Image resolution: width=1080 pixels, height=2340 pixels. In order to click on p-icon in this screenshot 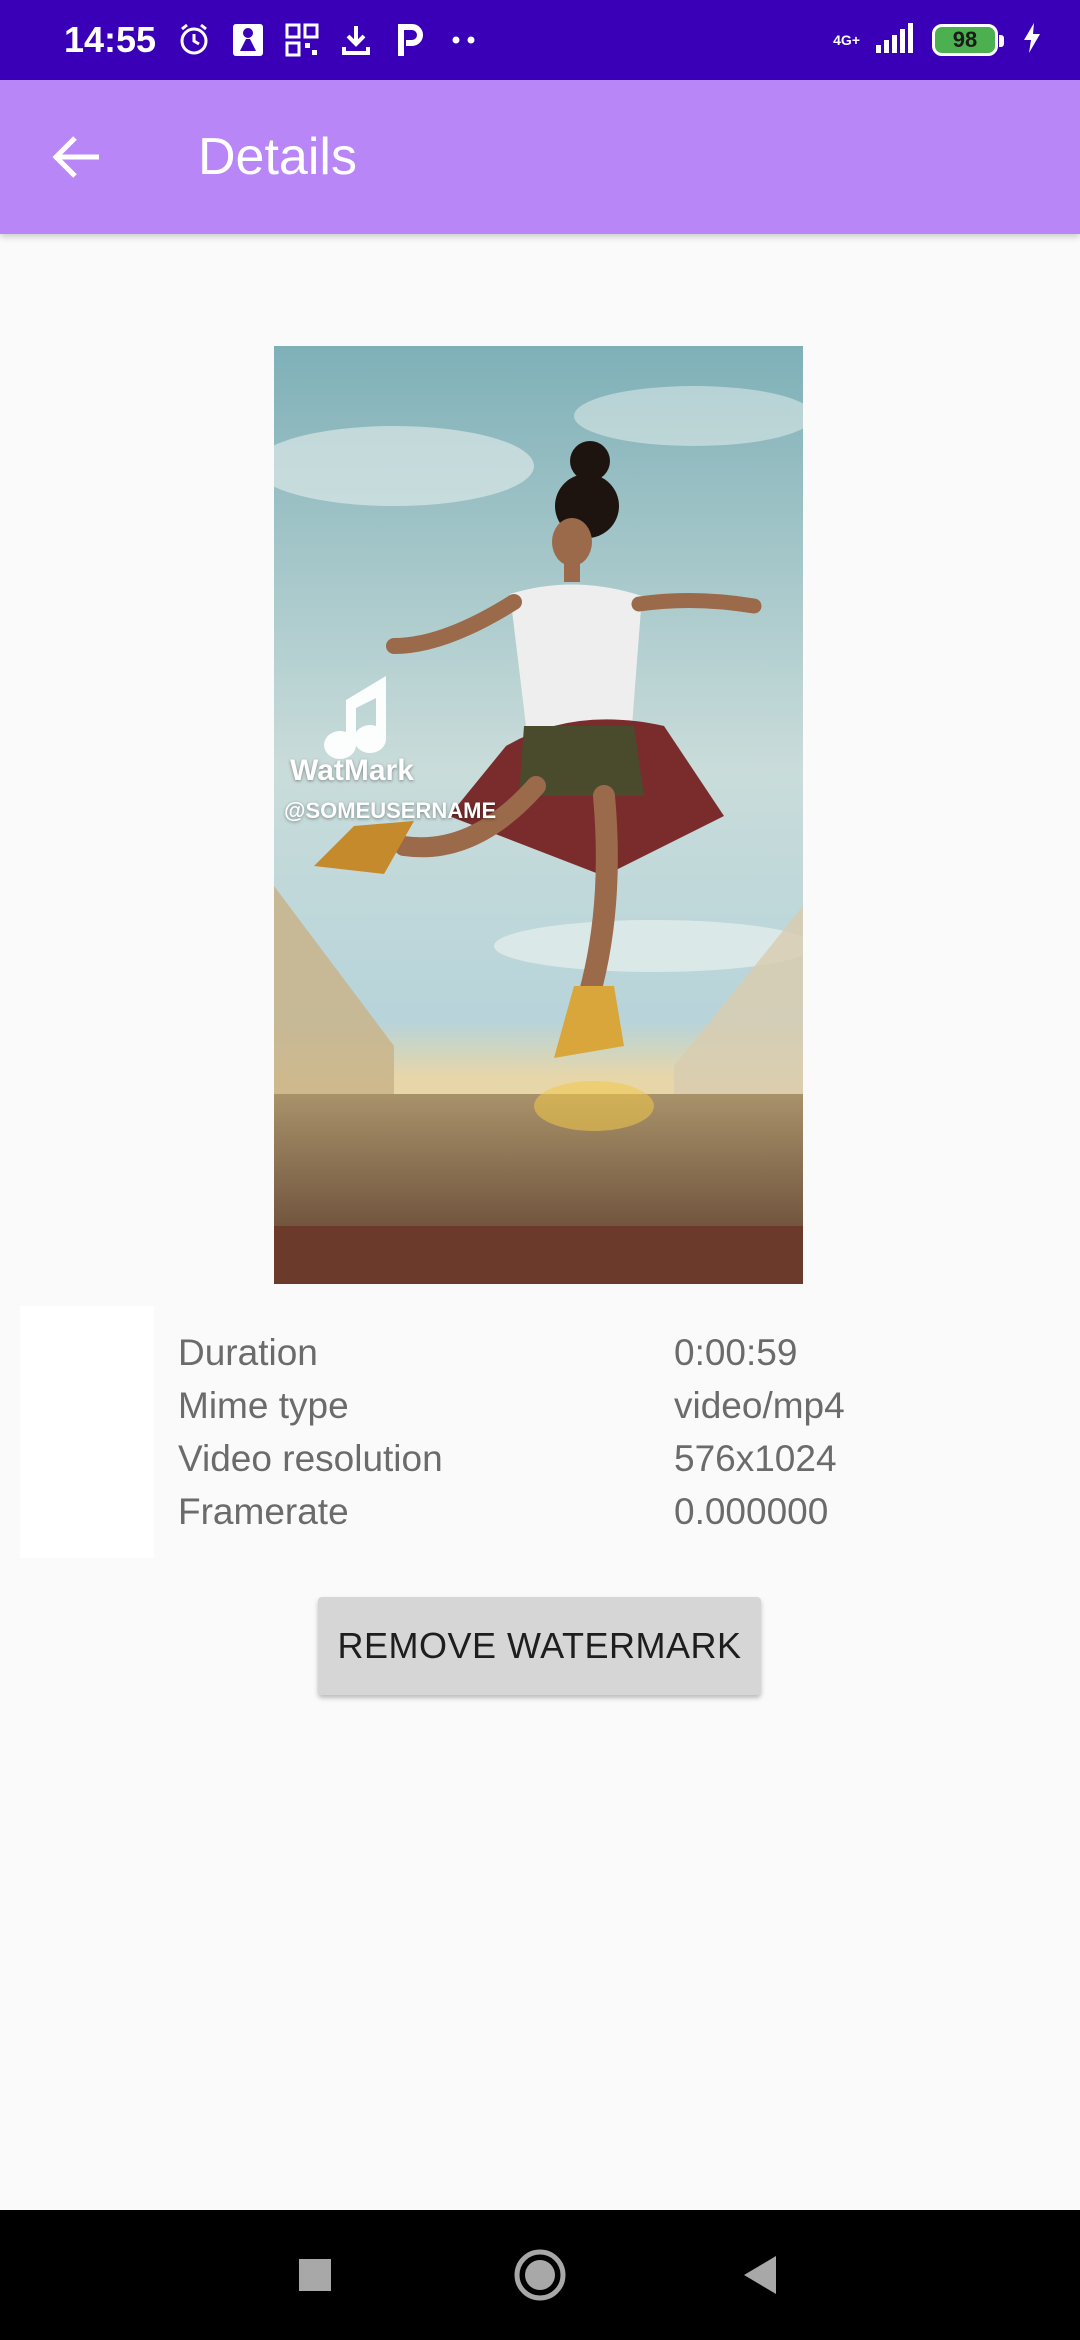, I will do `click(410, 40)`.